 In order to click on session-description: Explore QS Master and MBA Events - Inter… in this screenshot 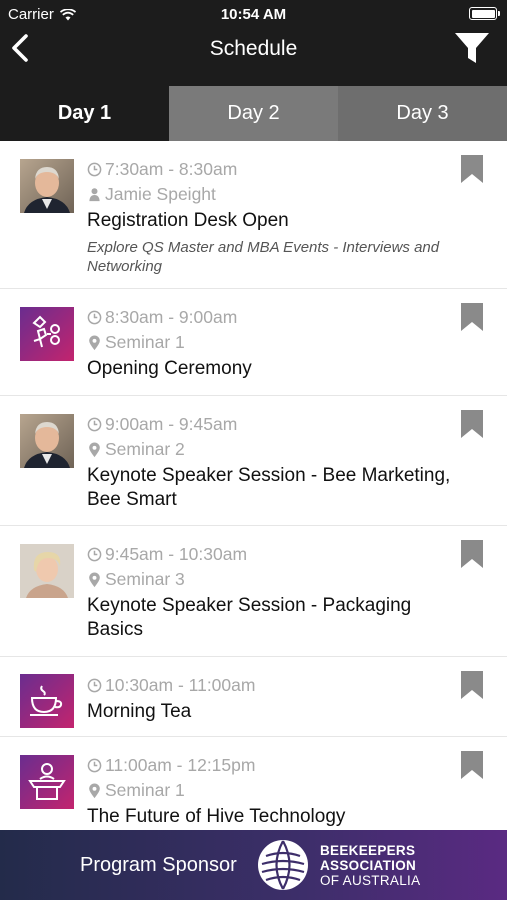, I will do `click(263, 257)`.